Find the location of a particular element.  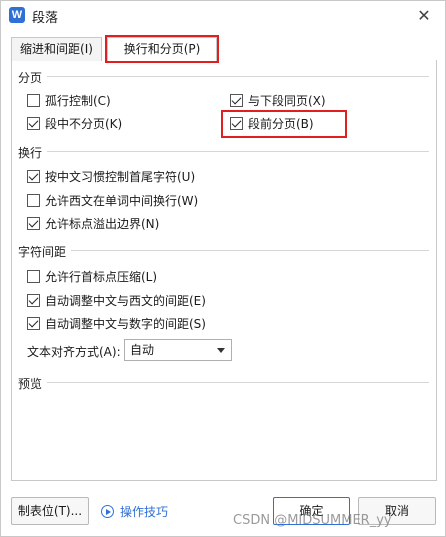

checkbox-auto-space-western: 自动调整中文与西文的间距(E) is located at coordinates (116, 300).